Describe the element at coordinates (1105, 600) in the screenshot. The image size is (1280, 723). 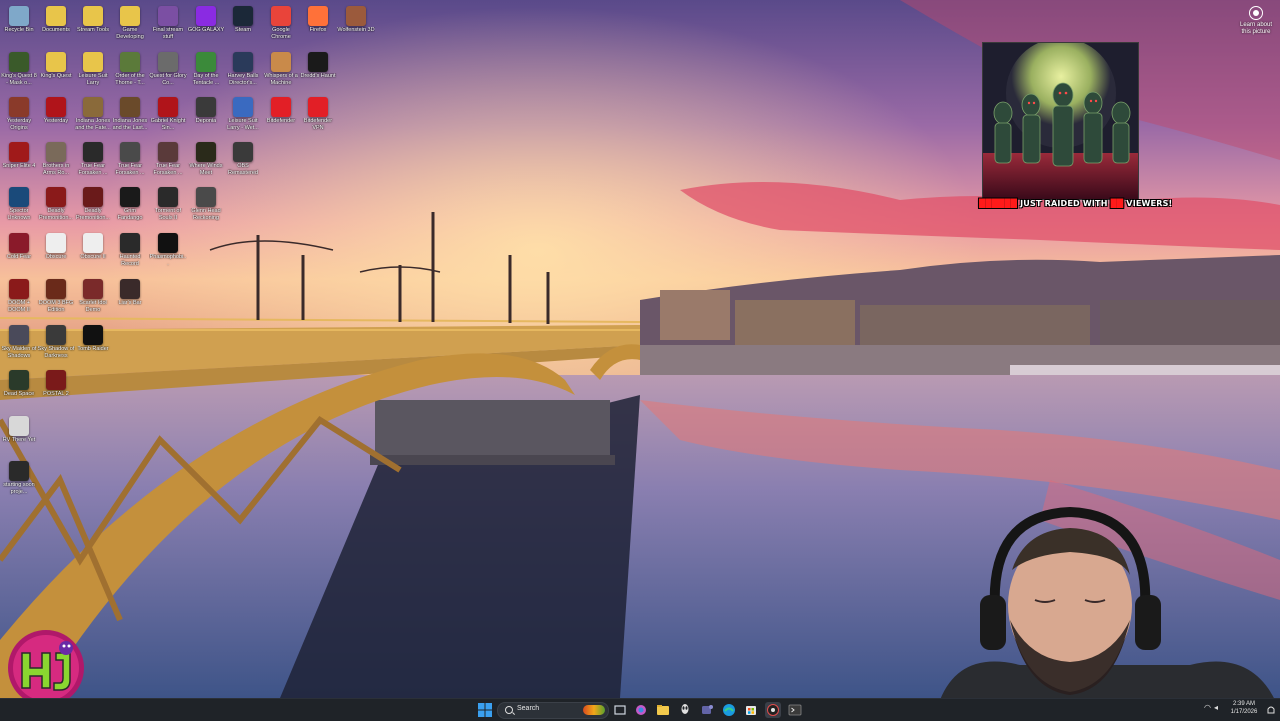
I see `webcam-overlay` at that location.